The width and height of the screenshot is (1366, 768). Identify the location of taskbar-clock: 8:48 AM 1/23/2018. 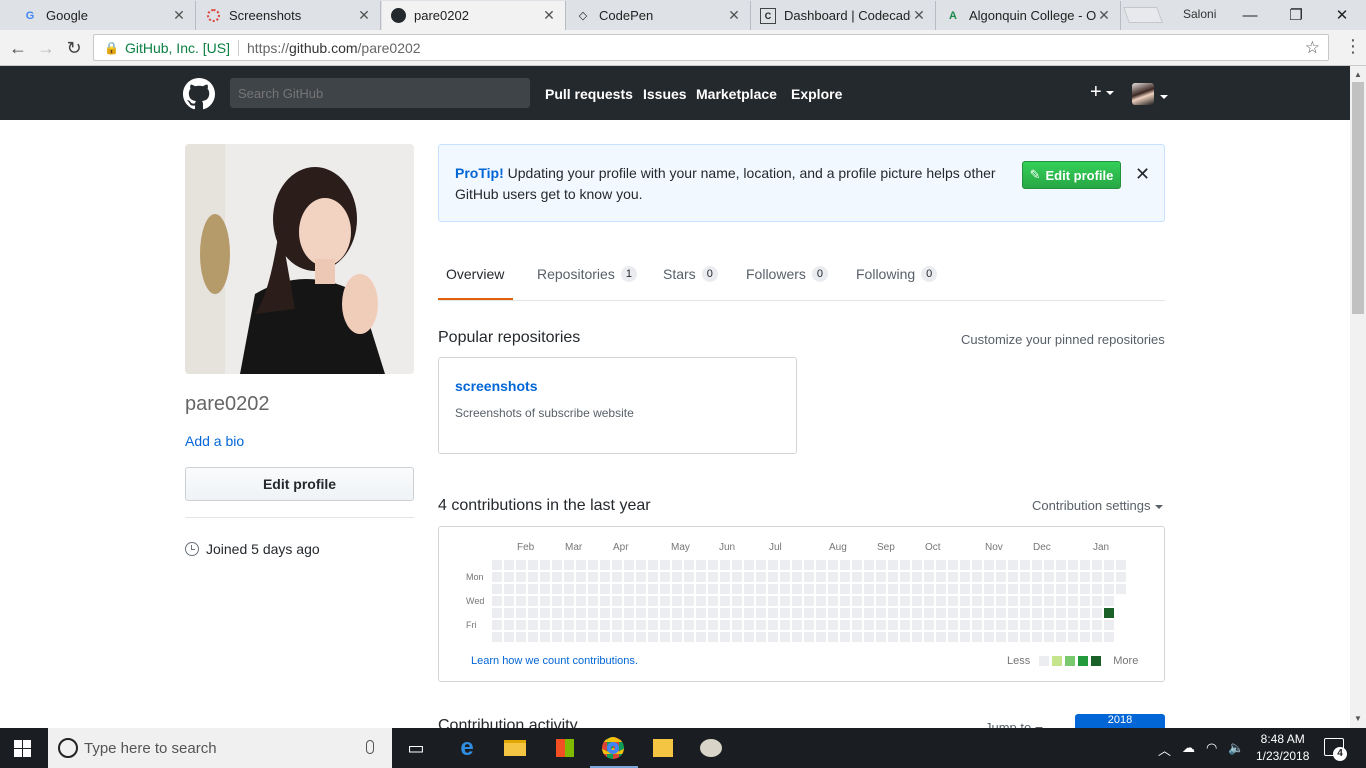
(1282, 748).